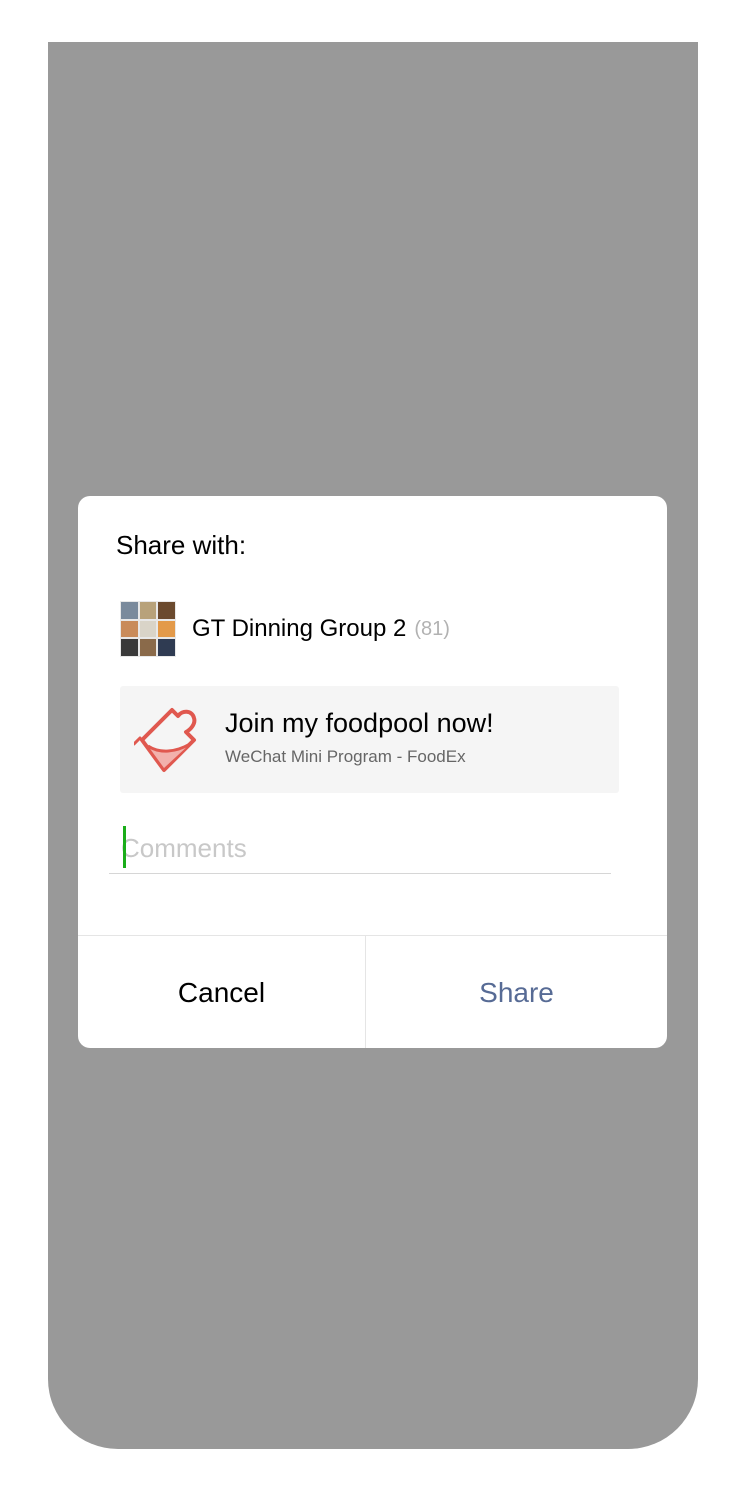 This screenshot has width=746, height=1492. Describe the element at coordinates (124, 847) in the screenshot. I see `text-cursor` at that location.